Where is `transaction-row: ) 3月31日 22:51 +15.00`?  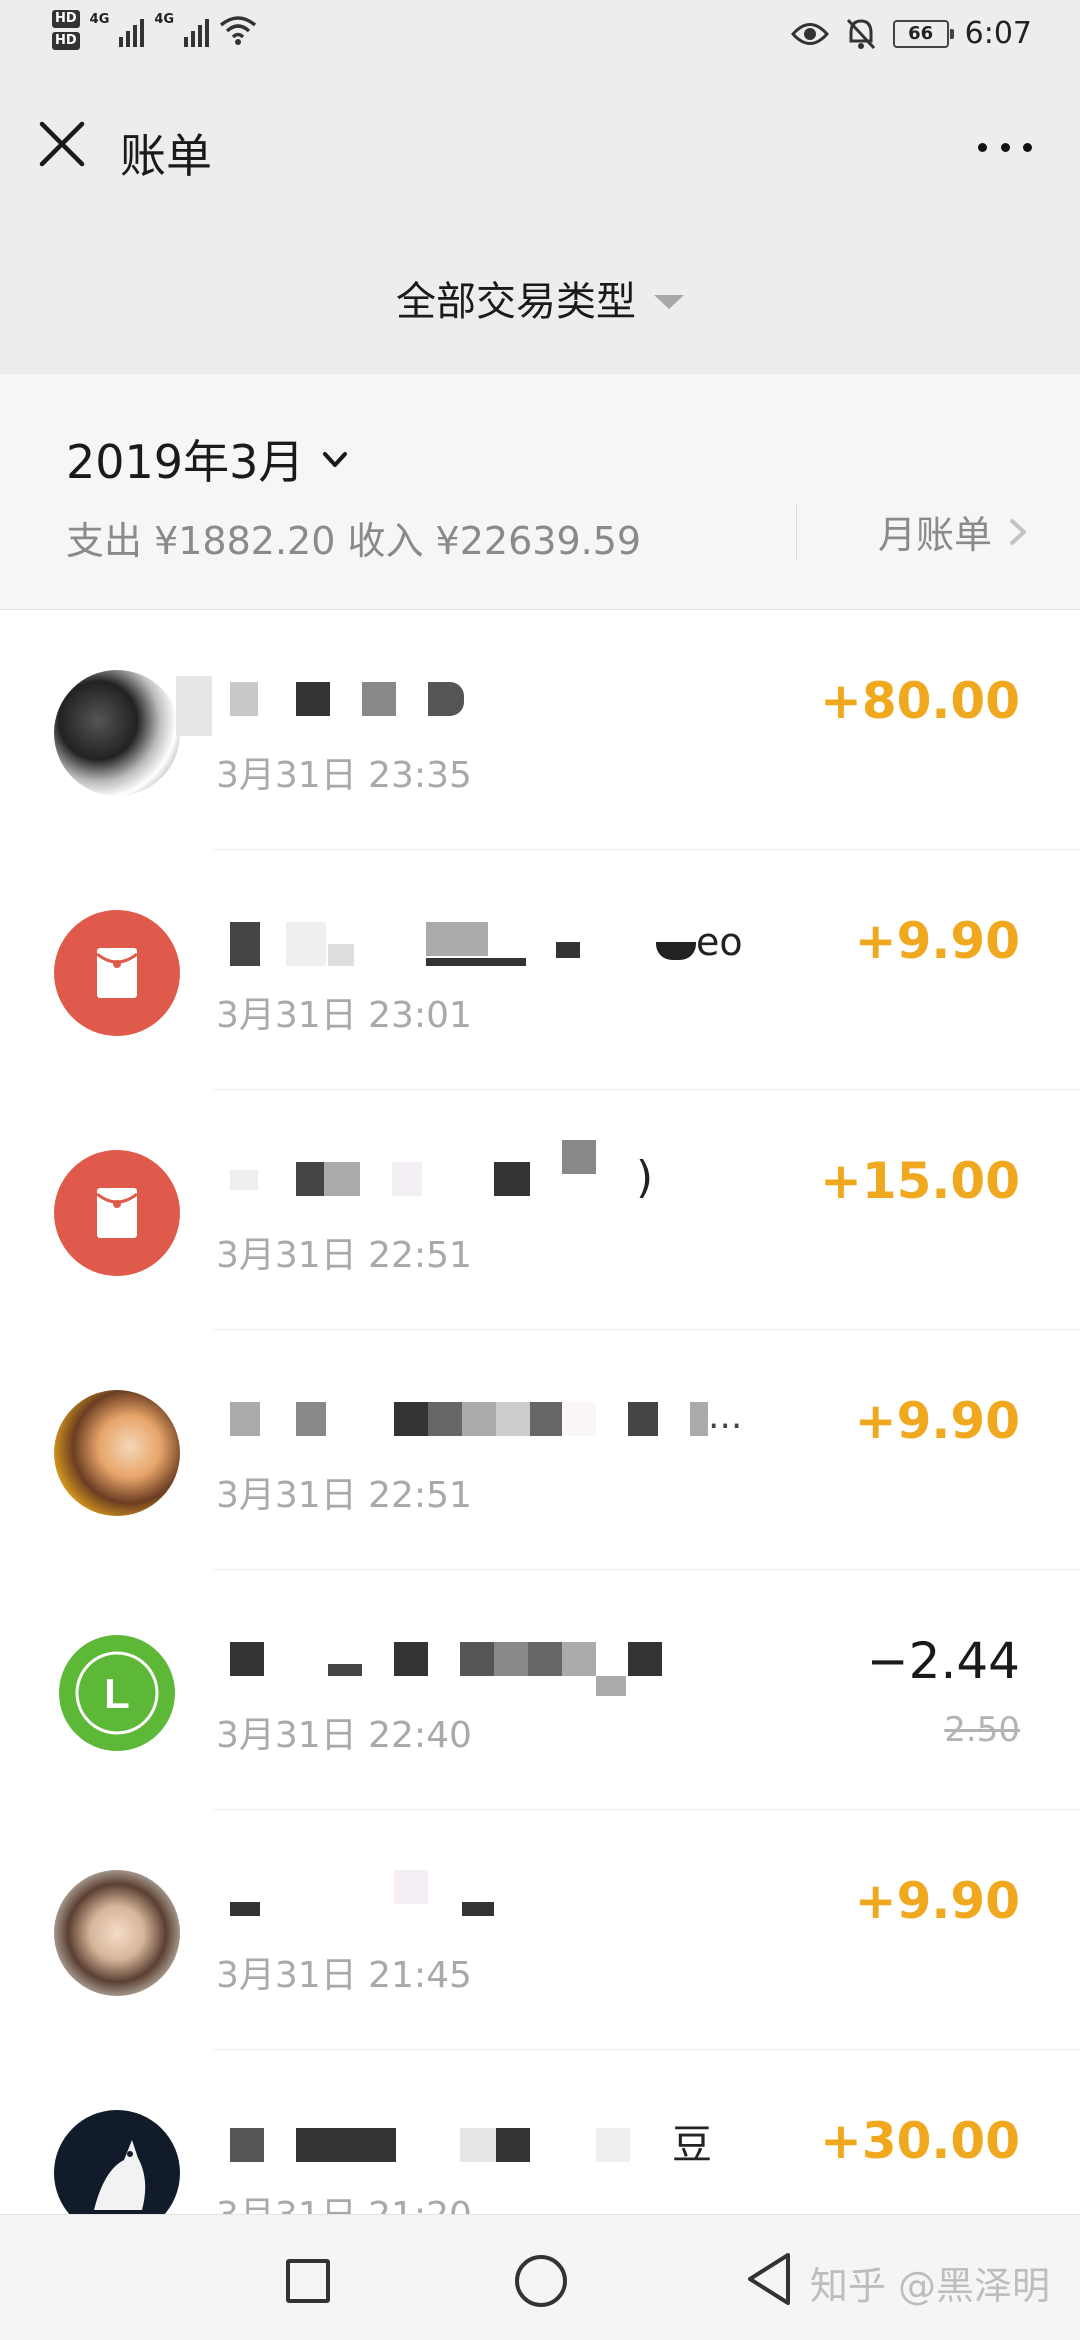 transaction-row: ) 3月31日 22:51 +15.00 is located at coordinates (540, 1210).